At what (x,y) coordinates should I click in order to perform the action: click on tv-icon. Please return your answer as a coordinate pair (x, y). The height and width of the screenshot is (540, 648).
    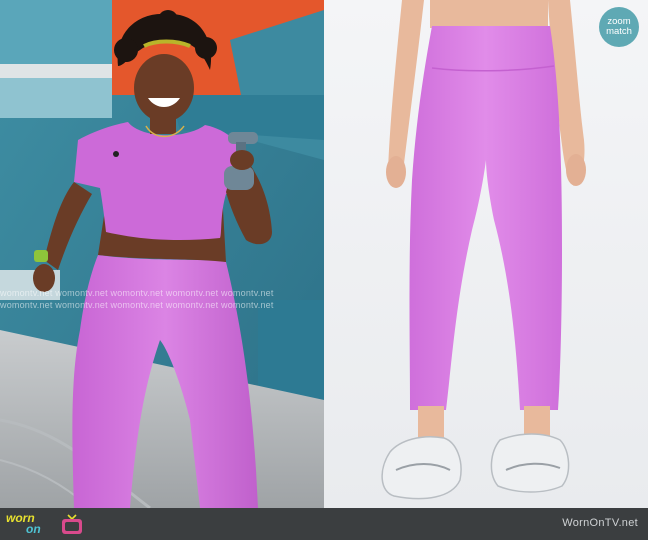
    Looking at the image, I should click on (72, 524).